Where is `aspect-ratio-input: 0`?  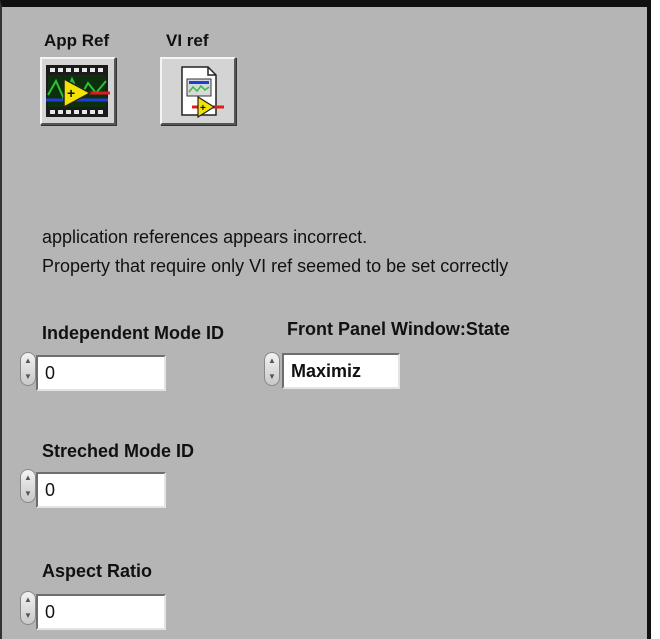
aspect-ratio-input: 0 is located at coordinates (101, 612).